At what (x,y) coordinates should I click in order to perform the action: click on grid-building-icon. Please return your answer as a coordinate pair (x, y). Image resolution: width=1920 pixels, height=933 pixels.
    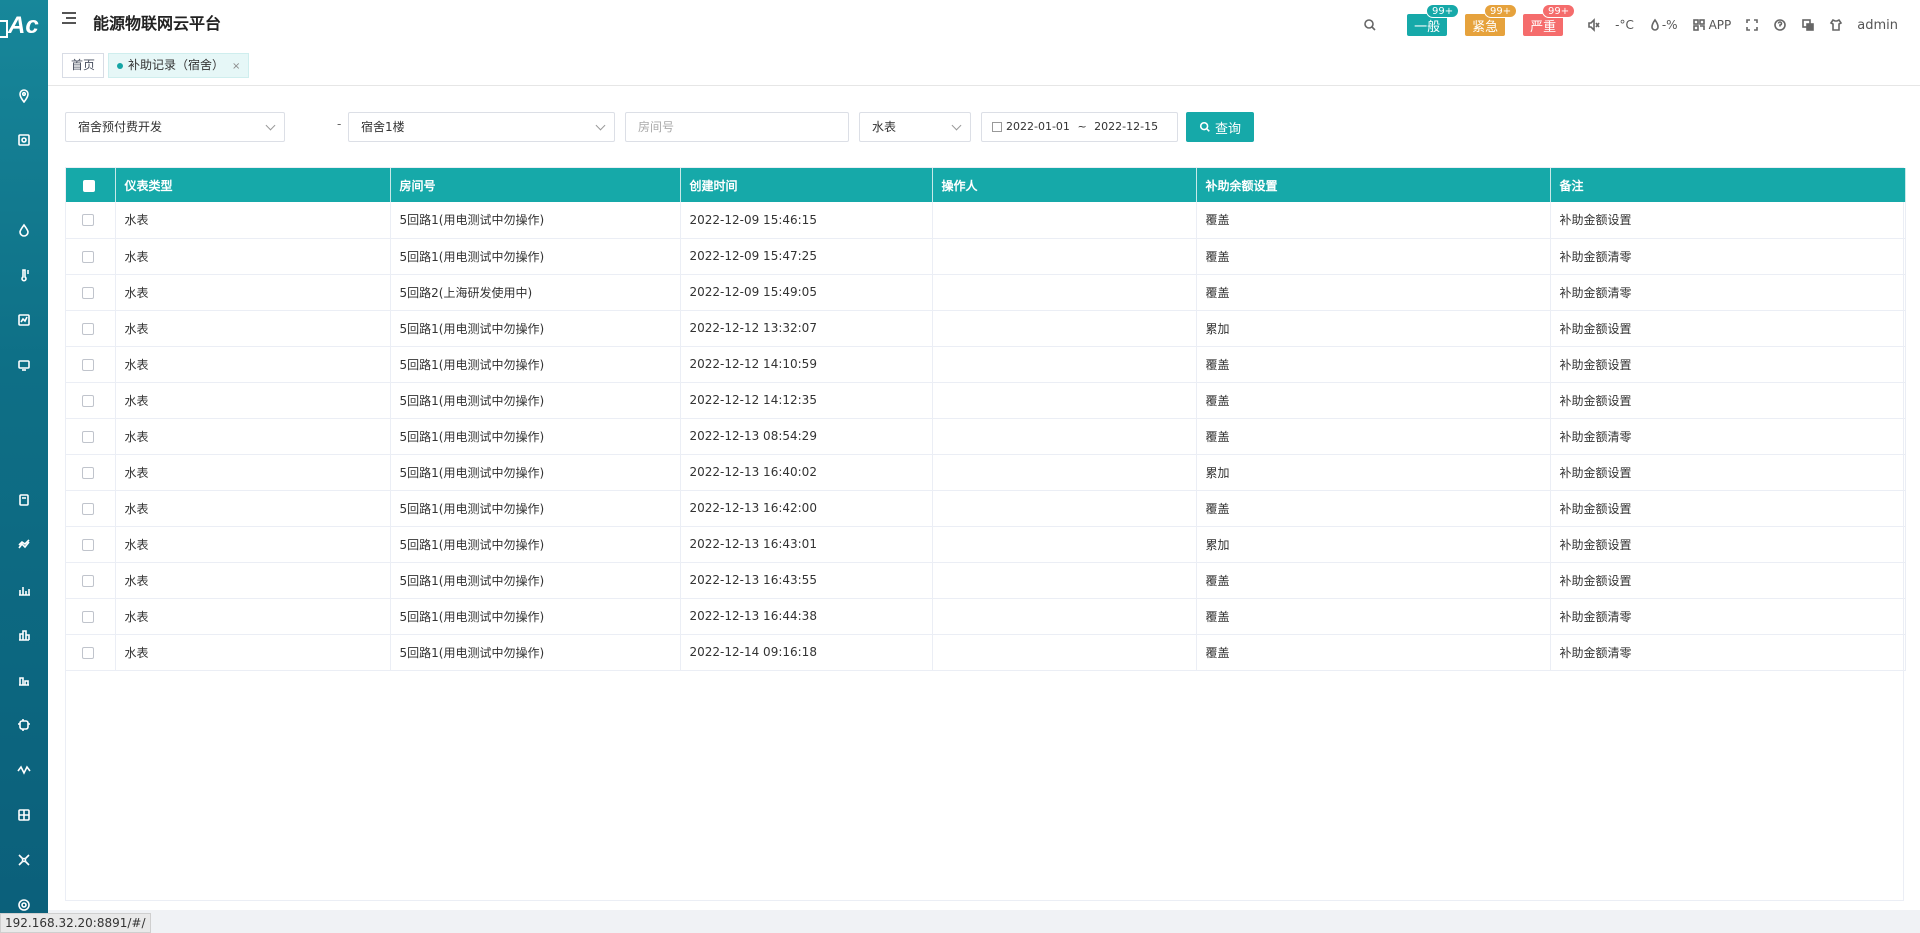
    Looking at the image, I should click on (24, 815).